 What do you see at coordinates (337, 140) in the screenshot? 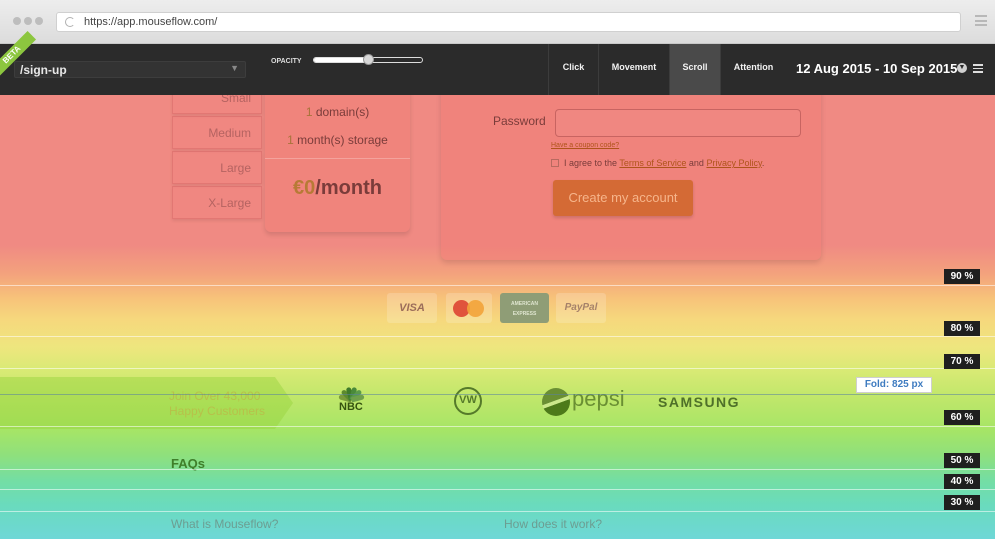
I see `plan-storage: 1 month(s) storage` at bounding box center [337, 140].